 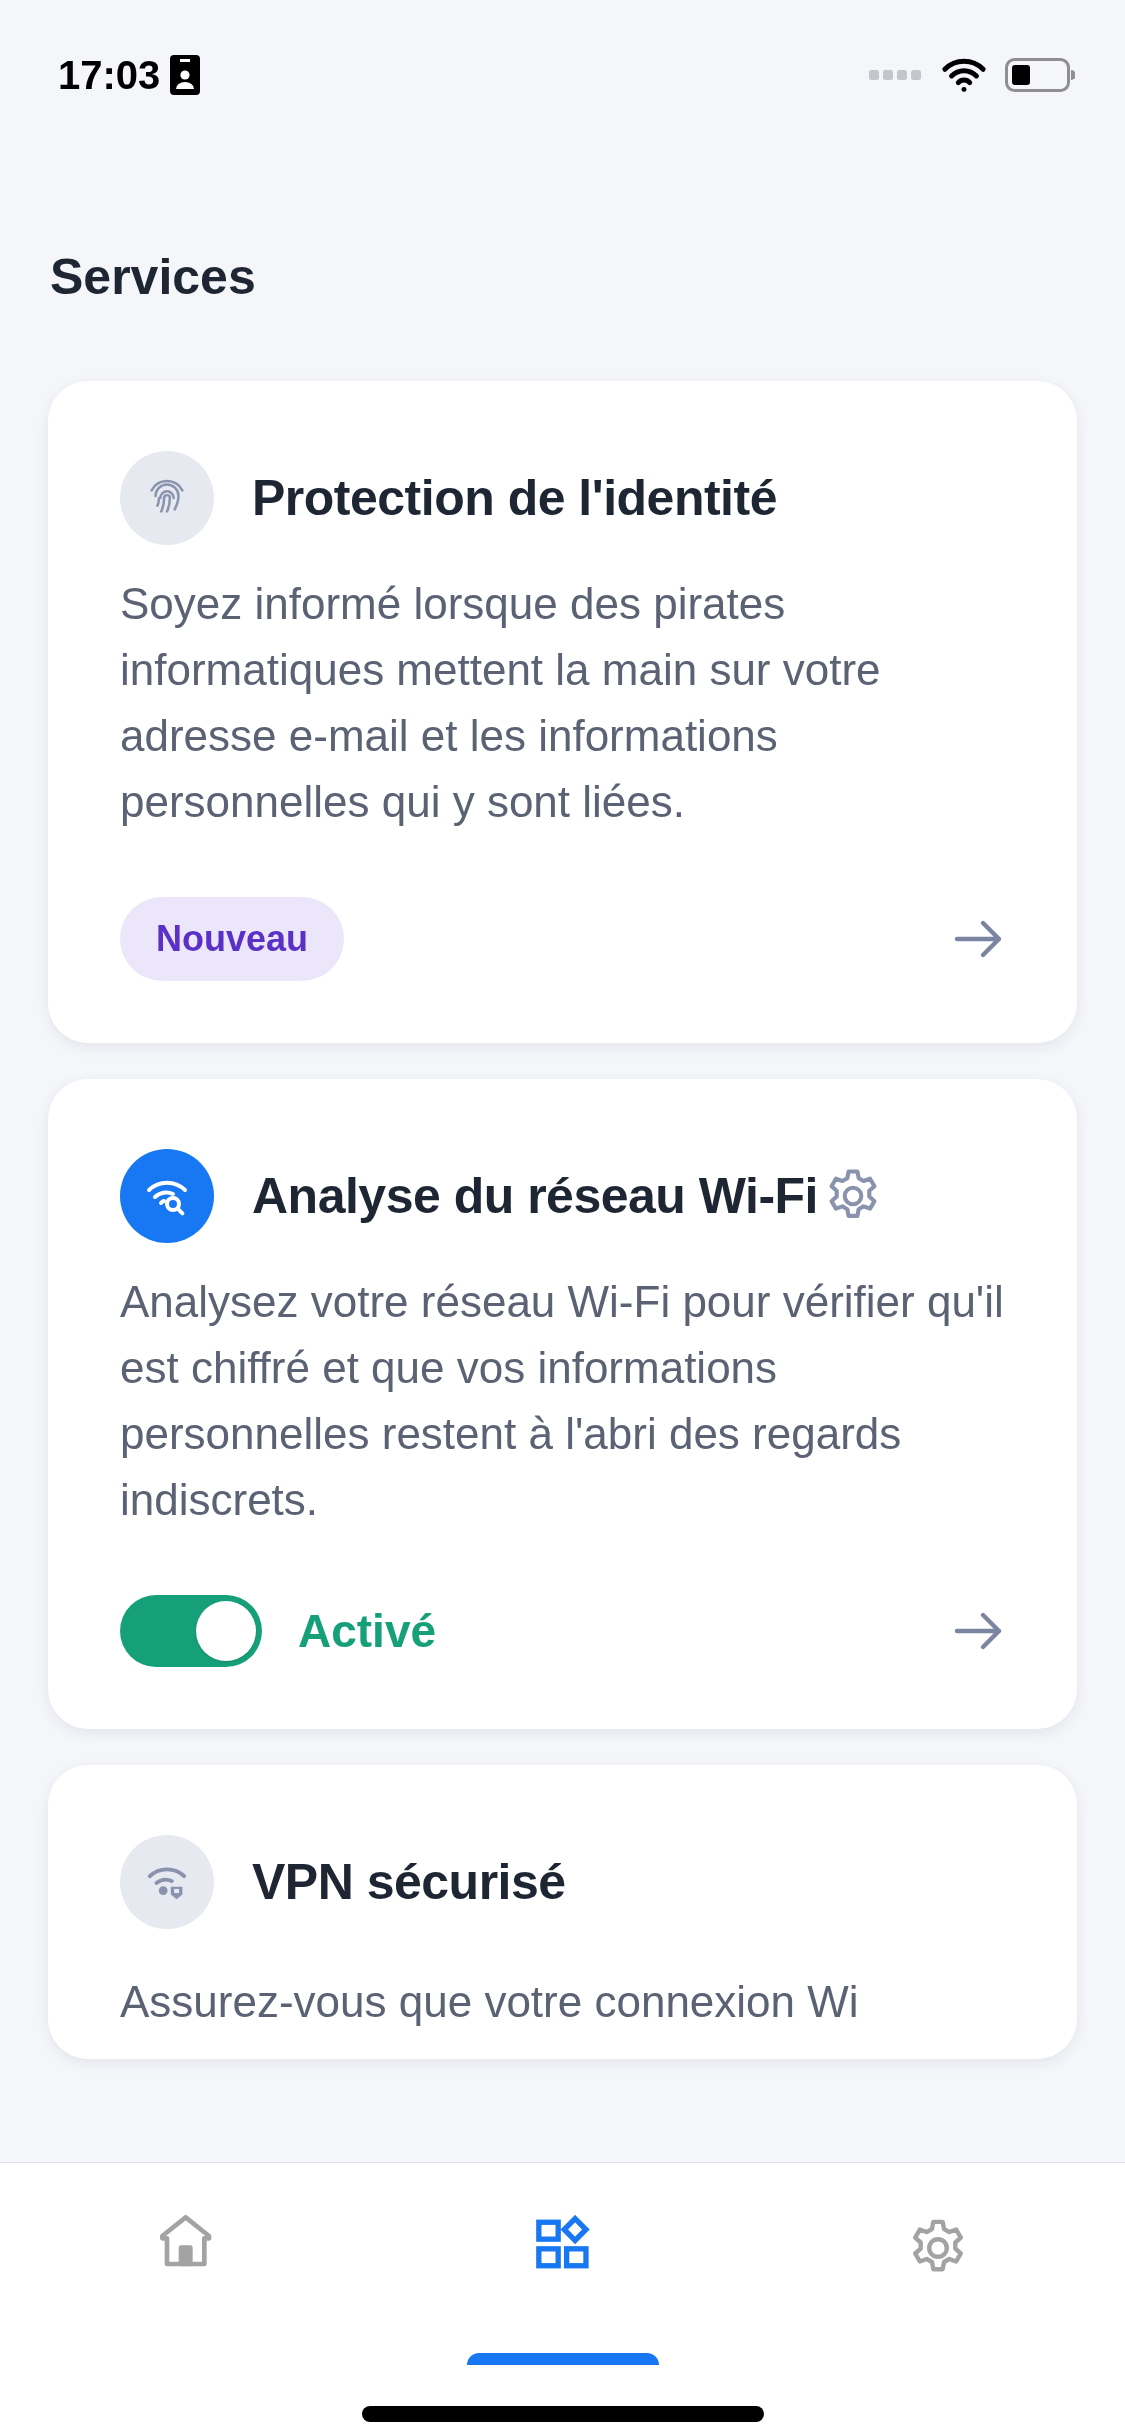 I want to click on toggle-status: Activé, so click(x=367, y=1631).